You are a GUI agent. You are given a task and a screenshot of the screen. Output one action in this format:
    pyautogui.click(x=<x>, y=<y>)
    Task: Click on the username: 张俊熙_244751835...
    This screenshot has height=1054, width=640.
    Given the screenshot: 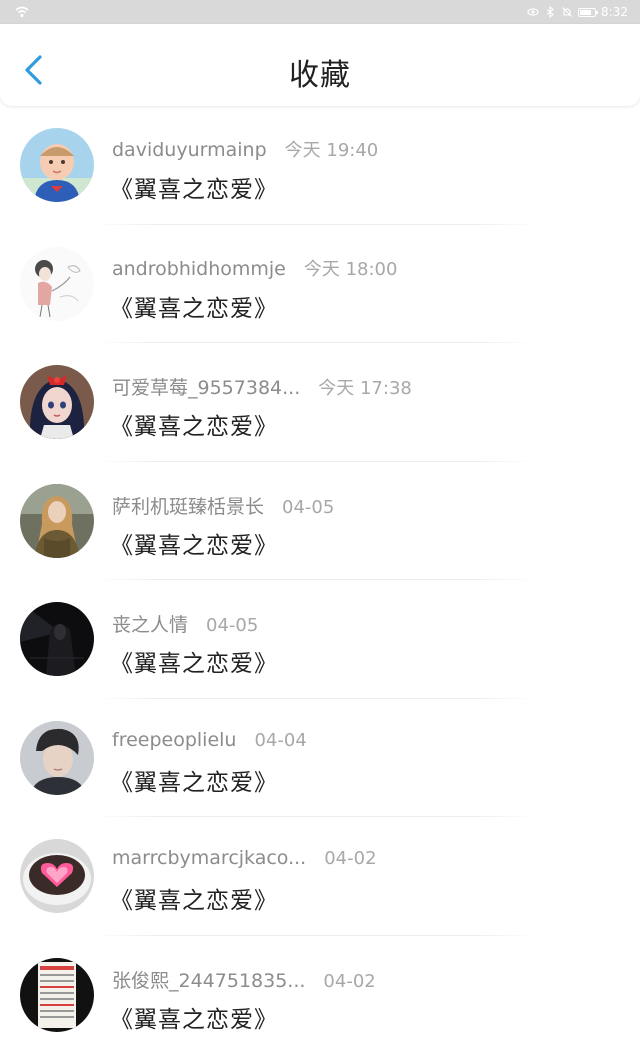 What is the action you would take?
    pyautogui.click(x=208, y=981)
    